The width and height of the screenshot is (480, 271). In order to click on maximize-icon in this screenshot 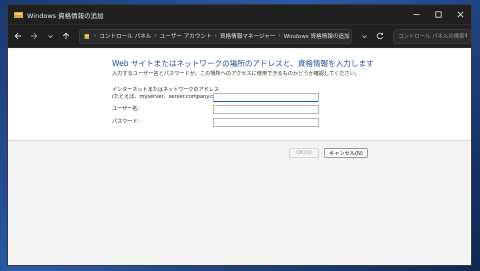, I will do `click(438, 14)`.